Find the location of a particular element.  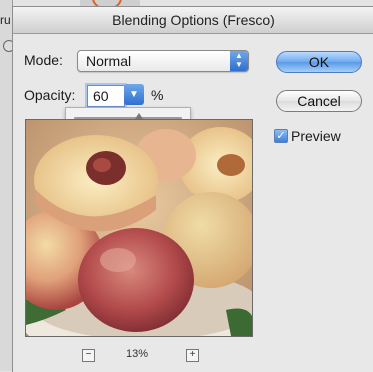

opacity-label: Opacity: is located at coordinates (50, 95).